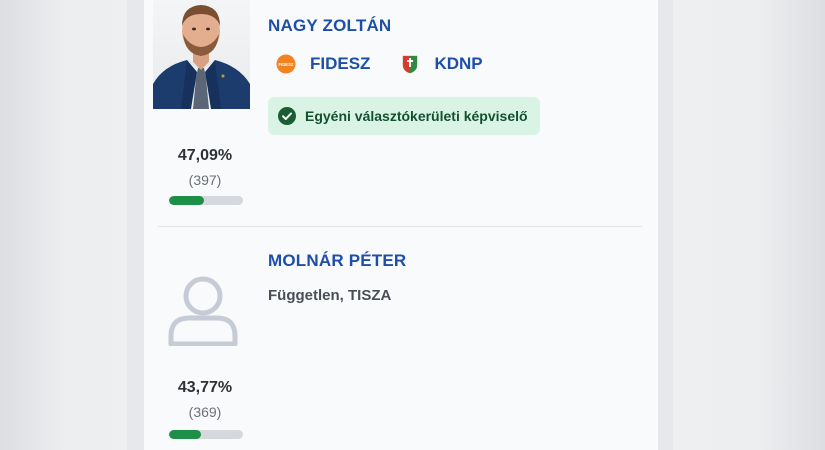  What do you see at coordinates (394, 64) in the screenshot?
I see `party-list: FIDESZ FIDESZ KDNP` at bounding box center [394, 64].